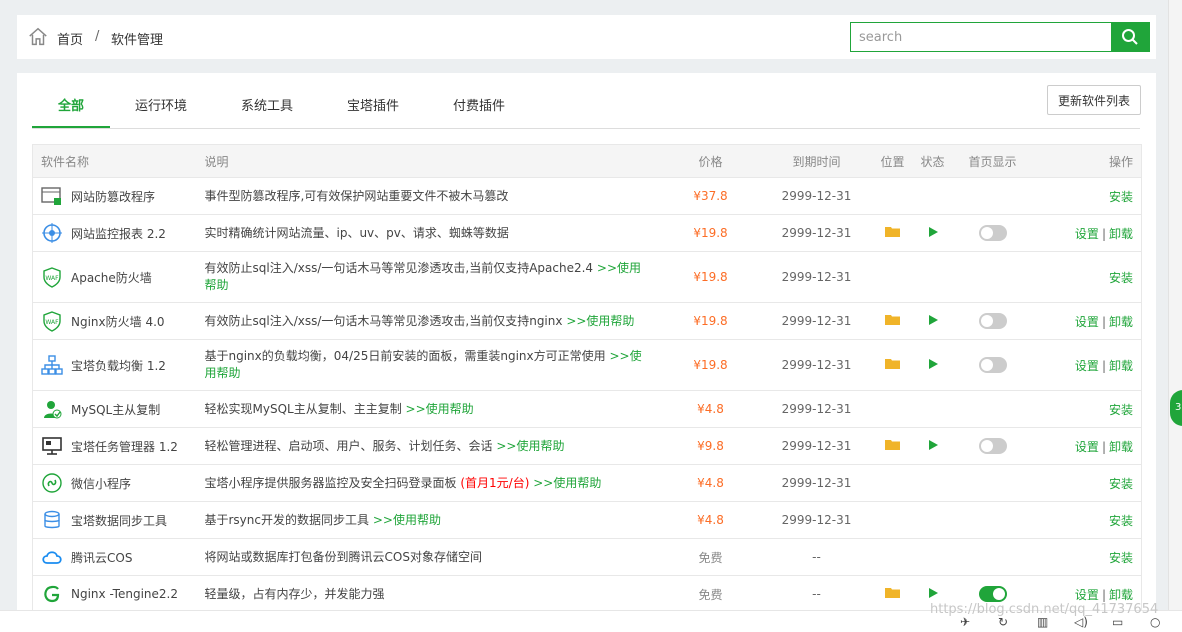 The height and width of the screenshot is (632, 1182). I want to click on search-tray-icon: ○, so click(1158, 622).